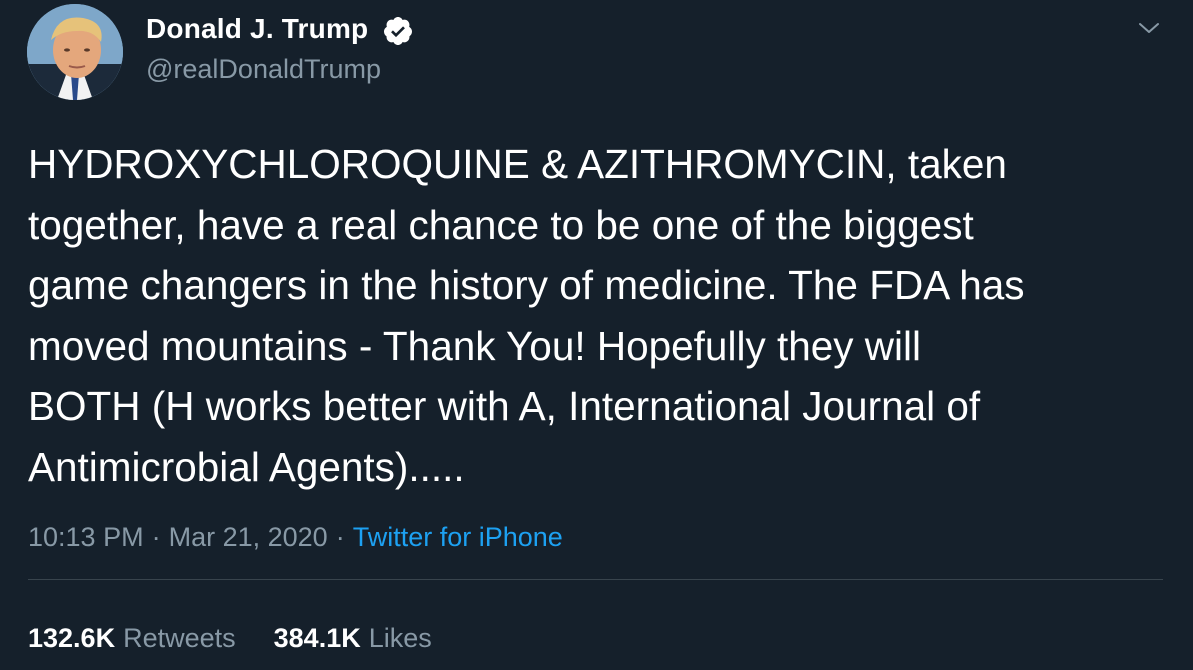 Image resolution: width=1193 pixels, height=670 pixels. I want to click on avatar, so click(75, 52).